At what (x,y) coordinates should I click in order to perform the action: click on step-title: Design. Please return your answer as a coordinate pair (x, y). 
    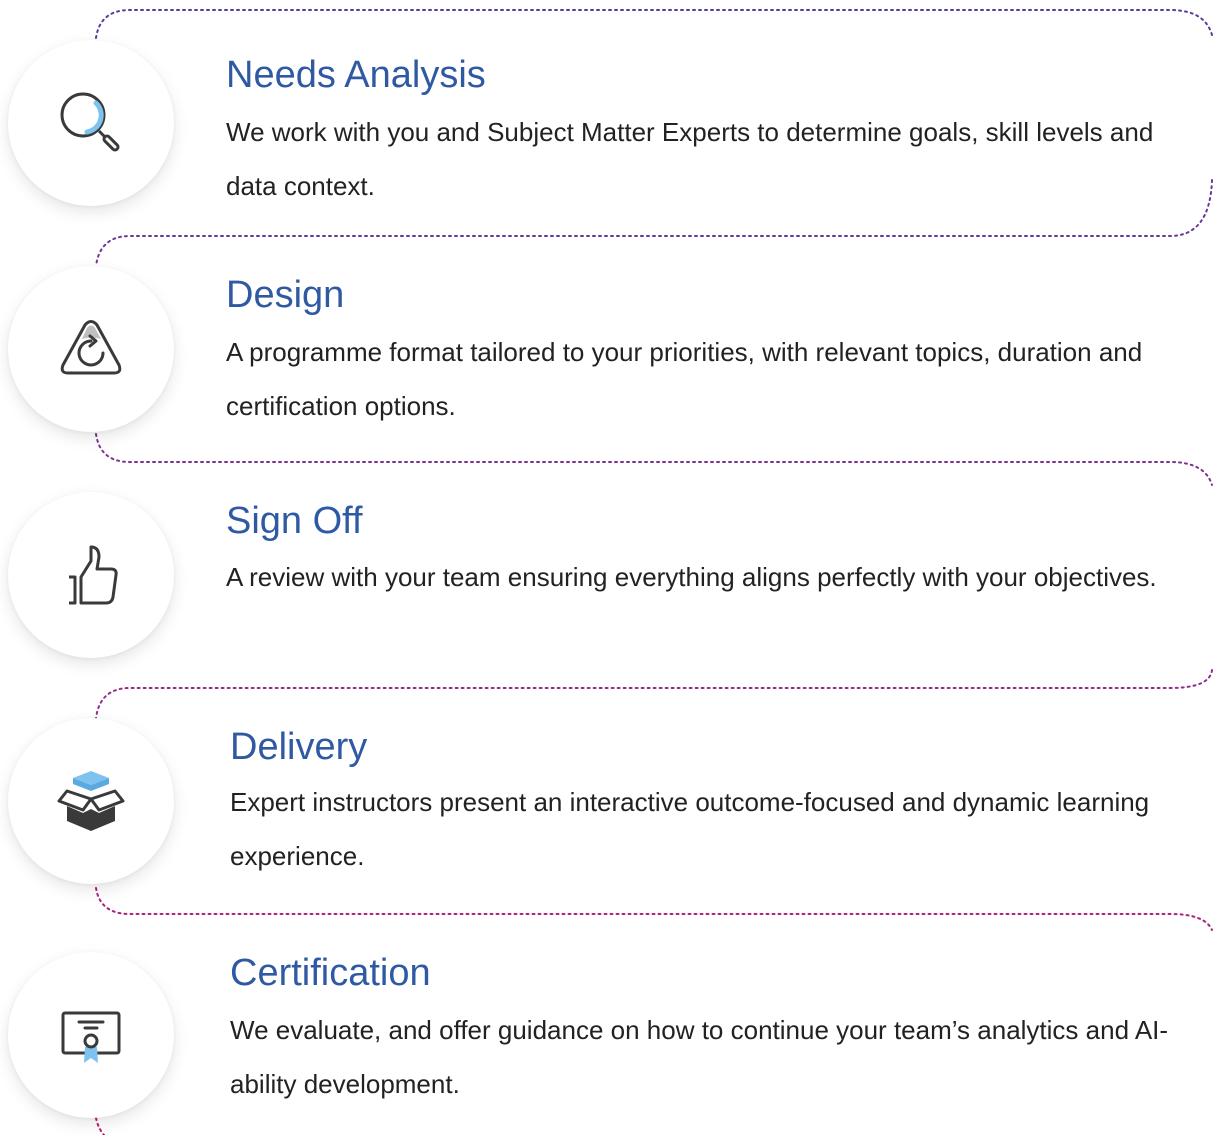
    Looking at the image, I should click on (285, 295).